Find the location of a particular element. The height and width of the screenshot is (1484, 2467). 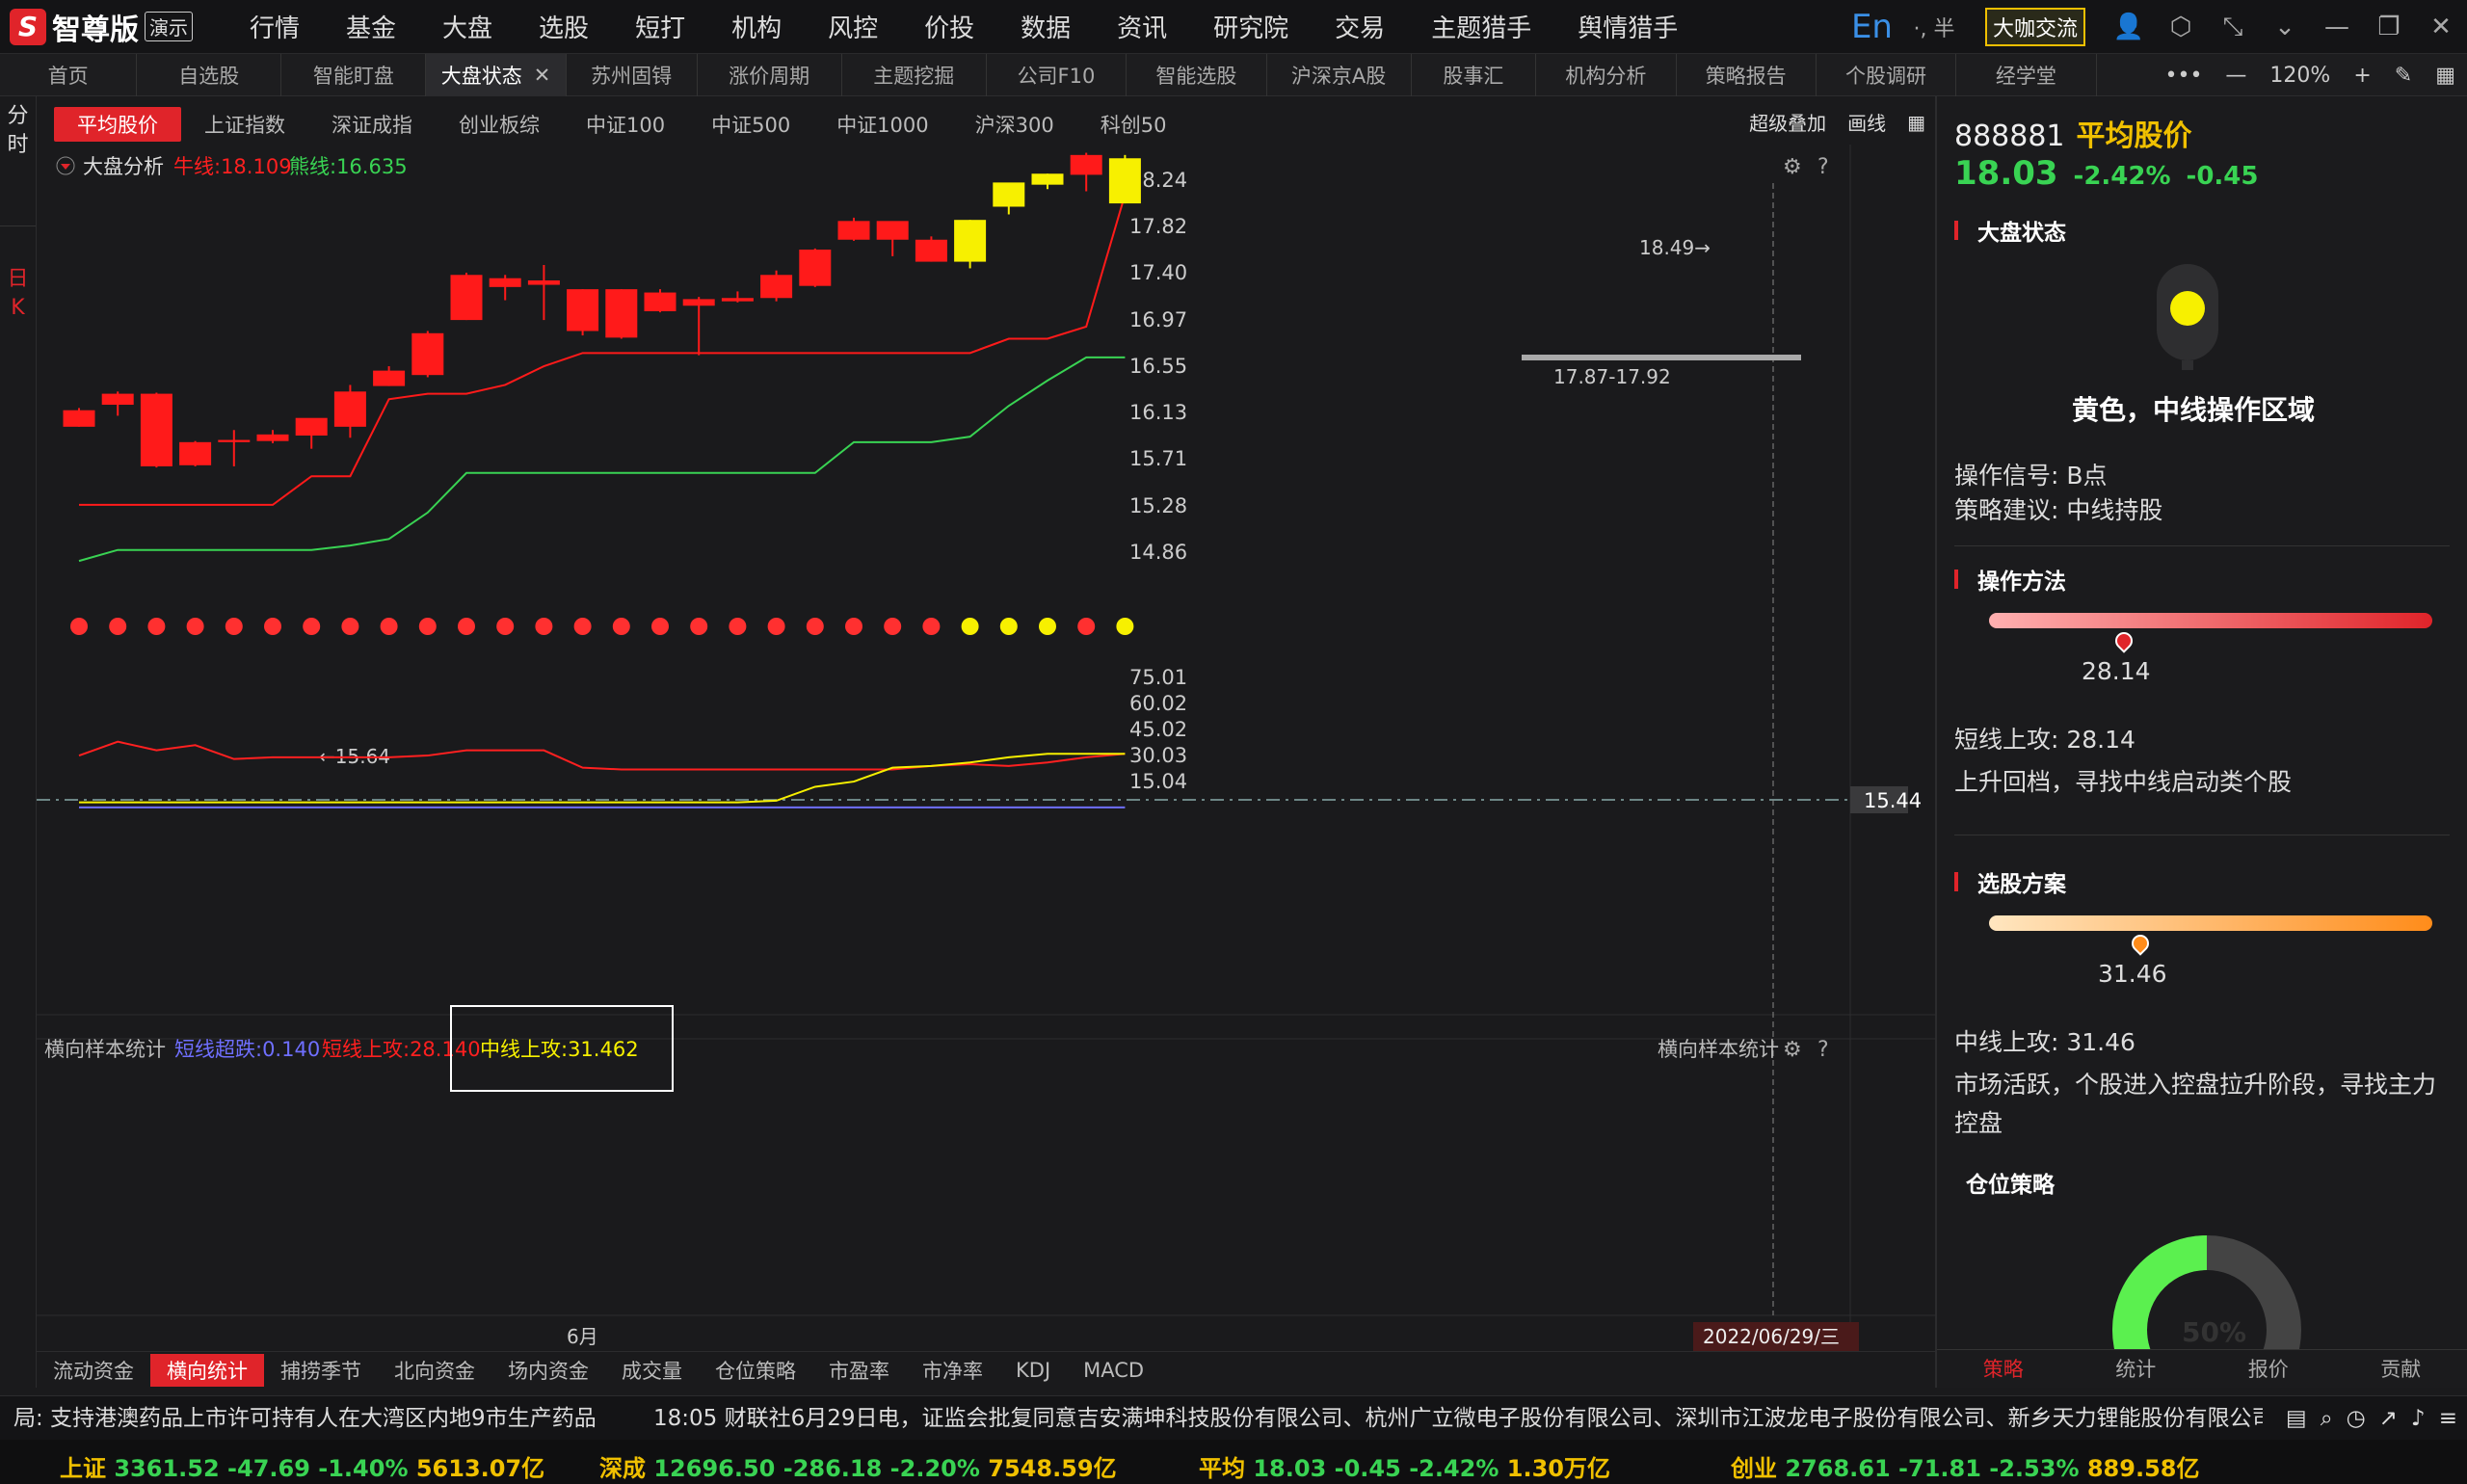

menu-item-9: 资讯 is located at coordinates (1142, 27).